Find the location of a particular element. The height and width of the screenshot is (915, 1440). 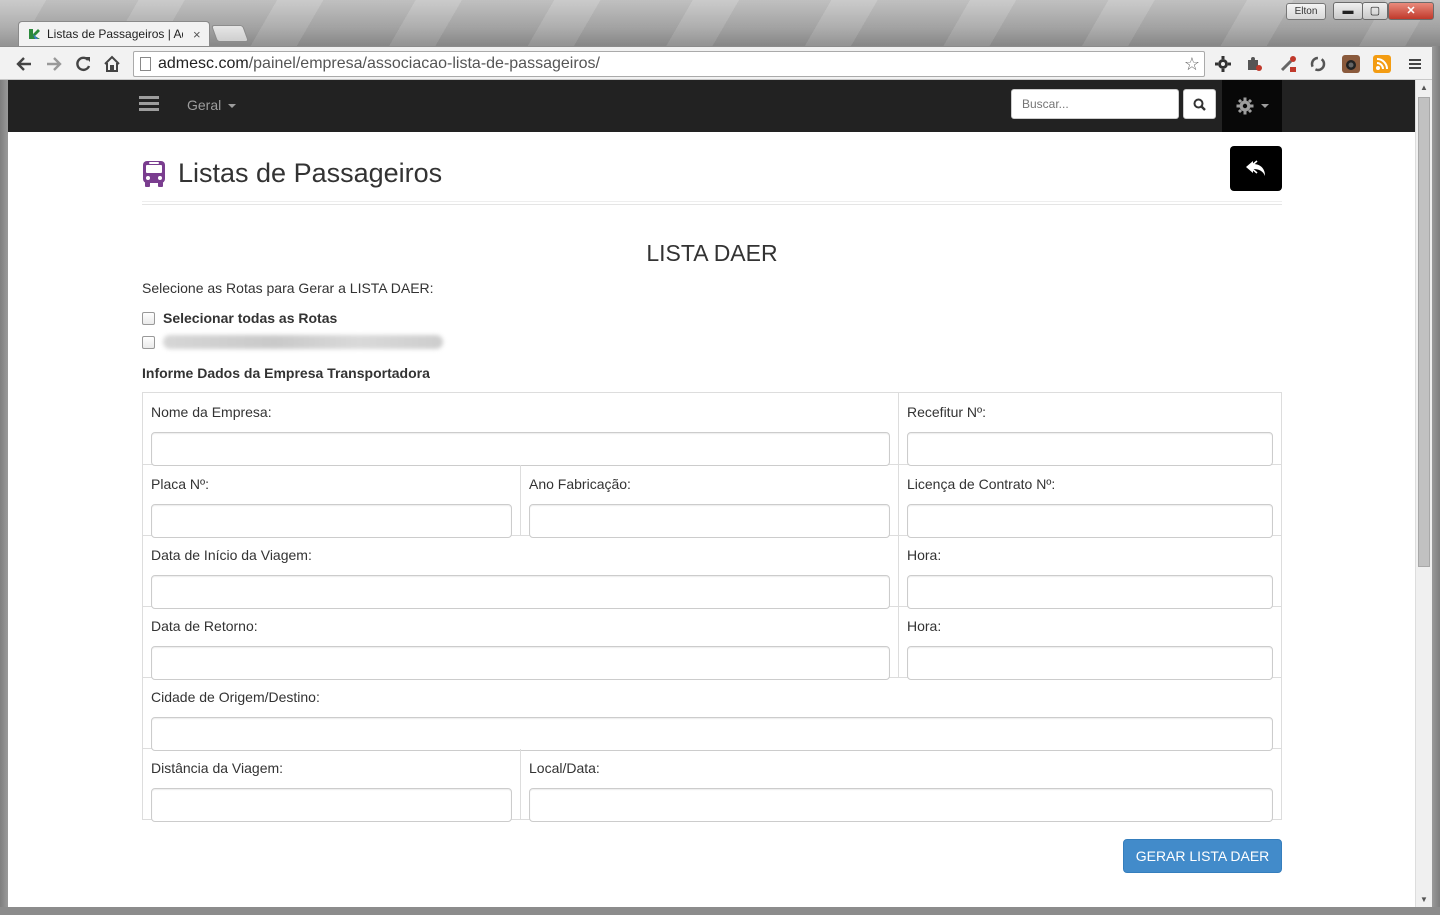

search-icon is located at coordinates (1199, 104).